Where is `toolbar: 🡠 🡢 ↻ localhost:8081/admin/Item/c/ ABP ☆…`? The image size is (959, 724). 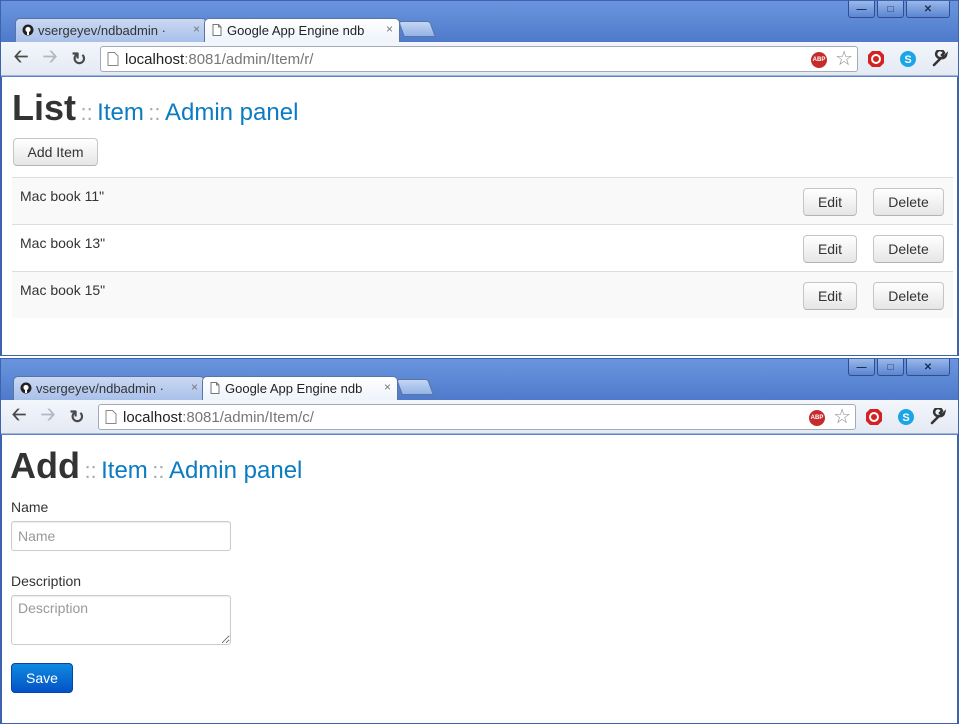
toolbar: 🡠 🡢 ↻ localhost:8081/admin/Item/c/ ABP ☆… is located at coordinates (479, 417).